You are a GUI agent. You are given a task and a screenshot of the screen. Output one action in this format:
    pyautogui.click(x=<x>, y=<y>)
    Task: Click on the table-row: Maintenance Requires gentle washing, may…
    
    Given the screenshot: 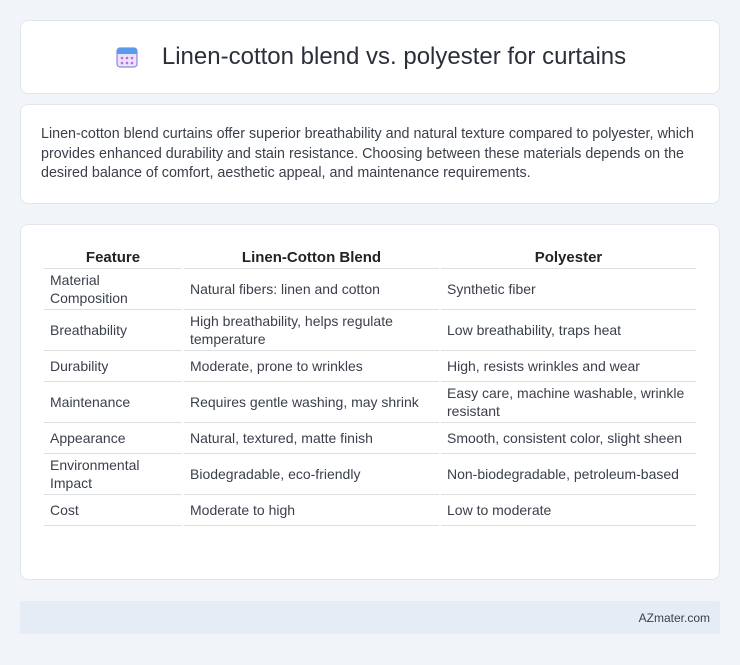 What is the action you would take?
    pyautogui.click(x=370, y=402)
    